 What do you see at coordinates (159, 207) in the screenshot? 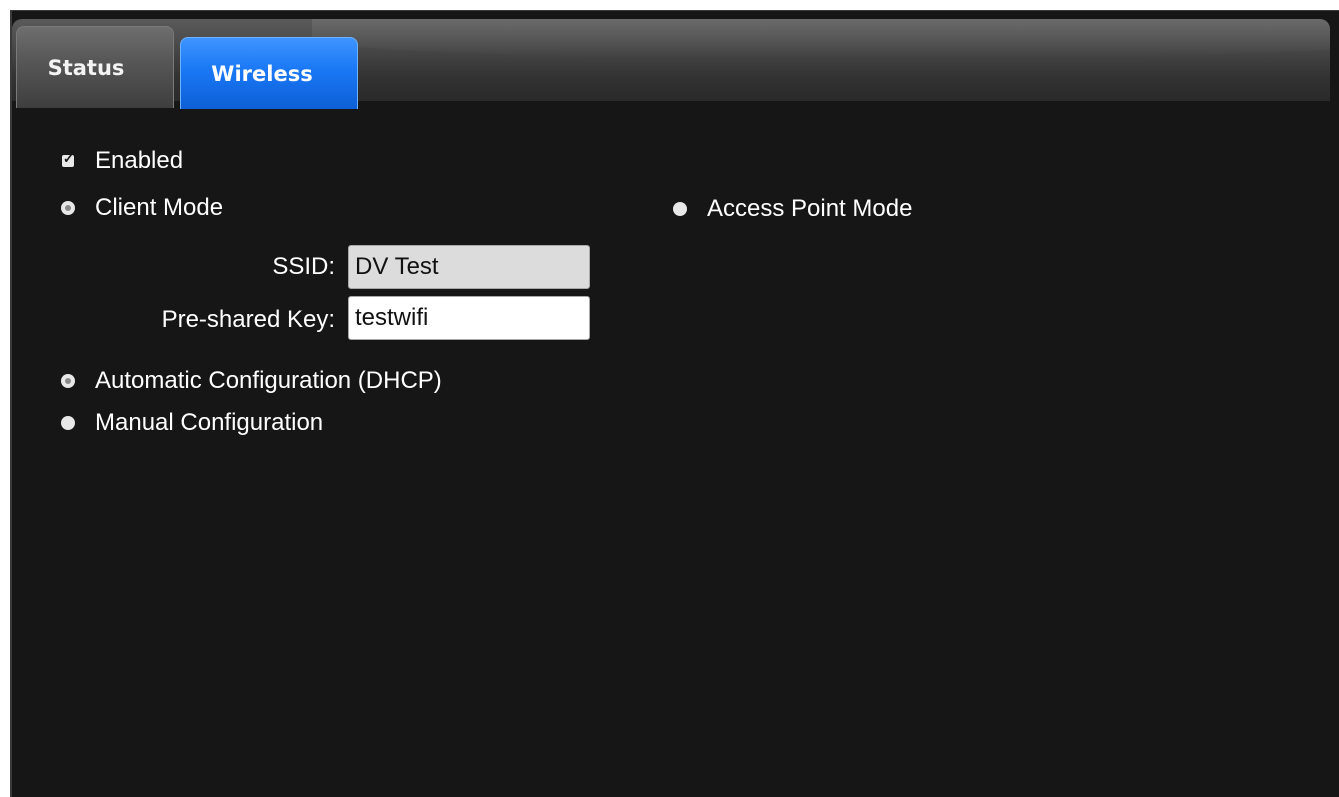
I see `client-mode-label: Client Mode` at bounding box center [159, 207].